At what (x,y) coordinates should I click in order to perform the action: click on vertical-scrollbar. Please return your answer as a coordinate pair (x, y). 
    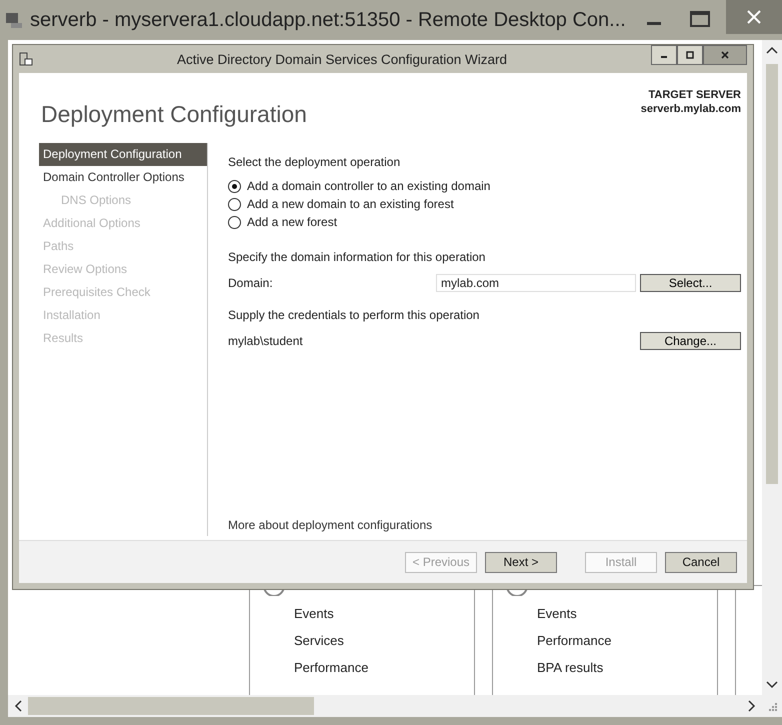
    Looking at the image, I should click on (772, 367).